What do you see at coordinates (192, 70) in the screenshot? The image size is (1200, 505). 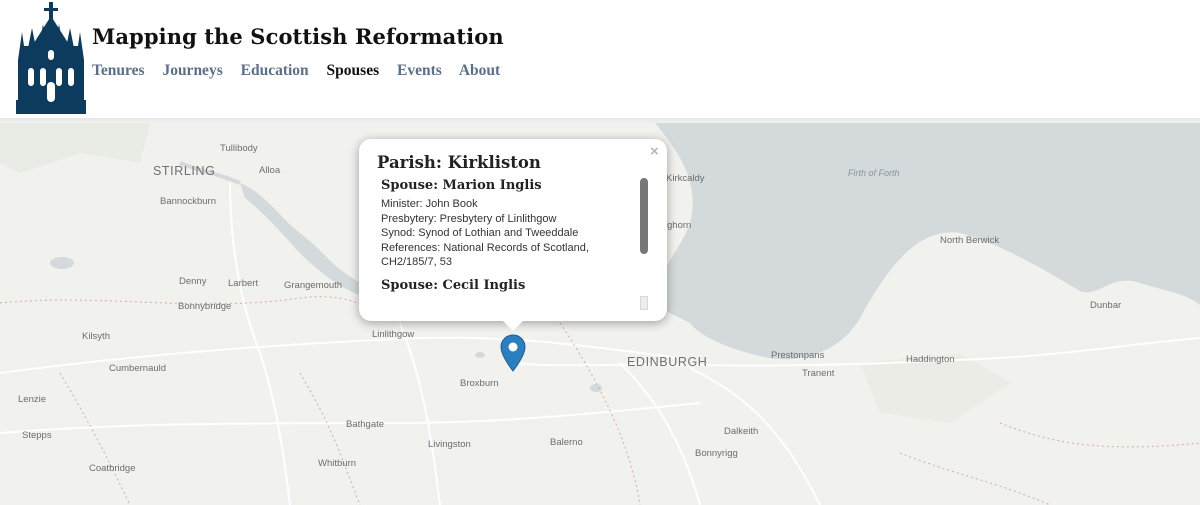 I see `nav-journeys: Journeys` at bounding box center [192, 70].